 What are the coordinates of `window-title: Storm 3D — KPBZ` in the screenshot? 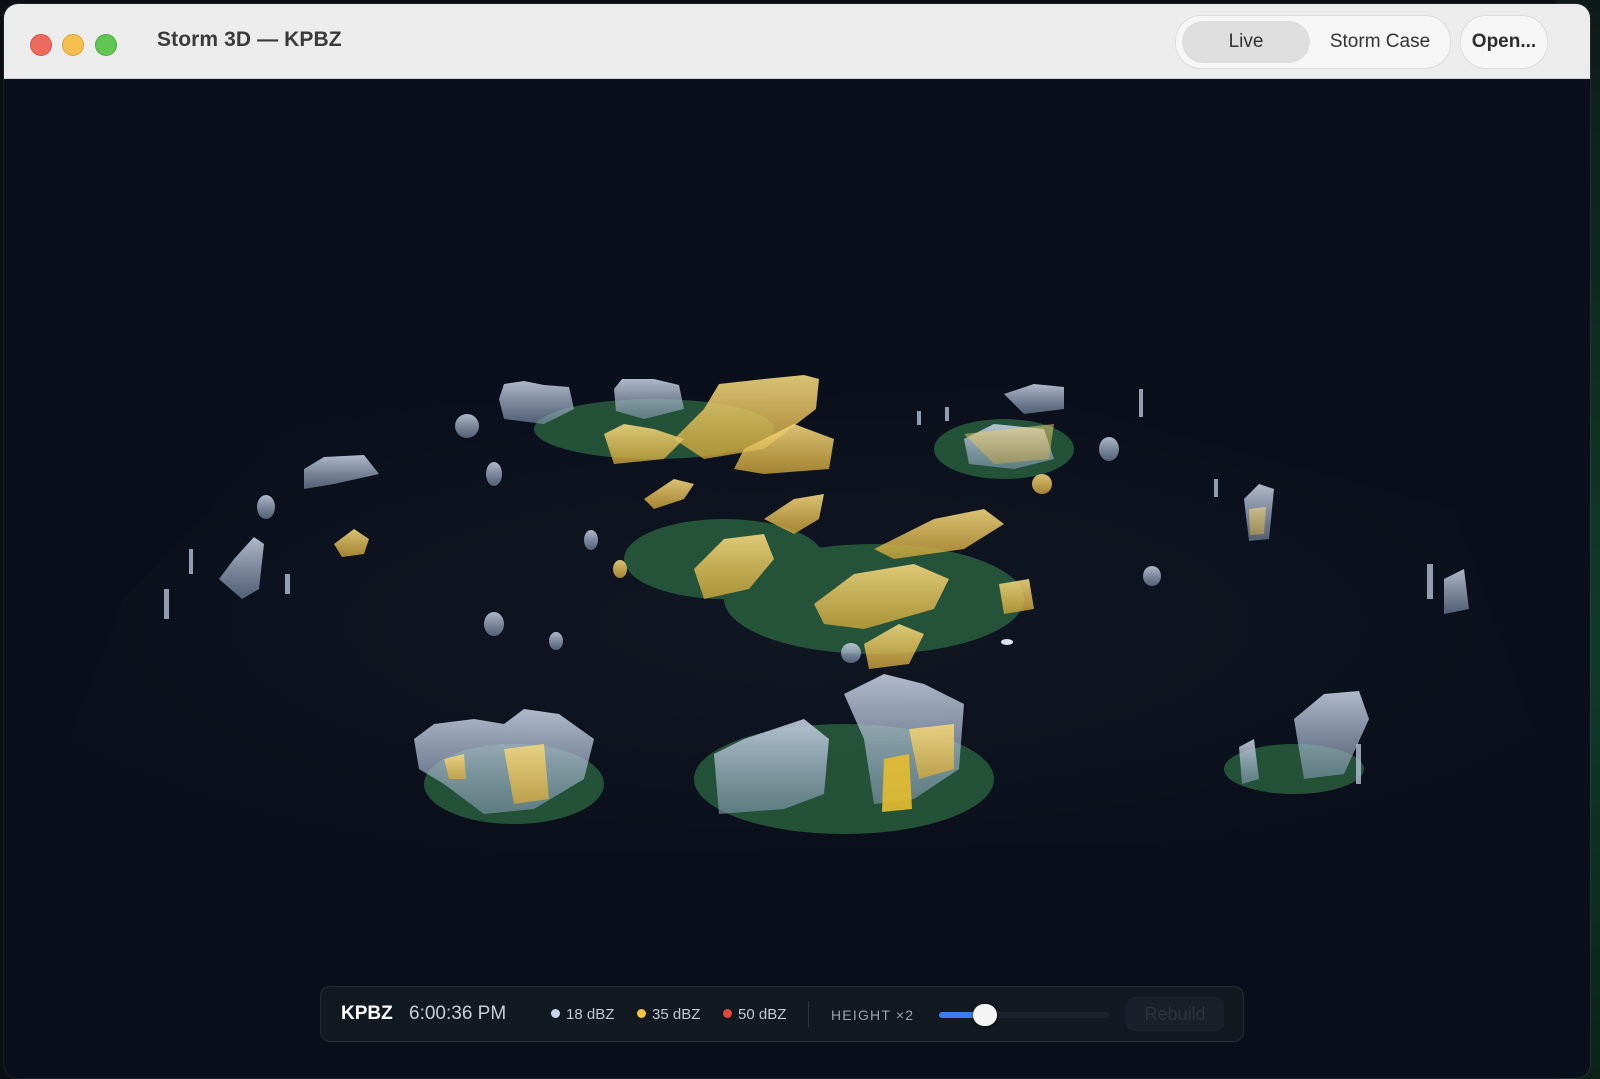 It's located at (249, 39).